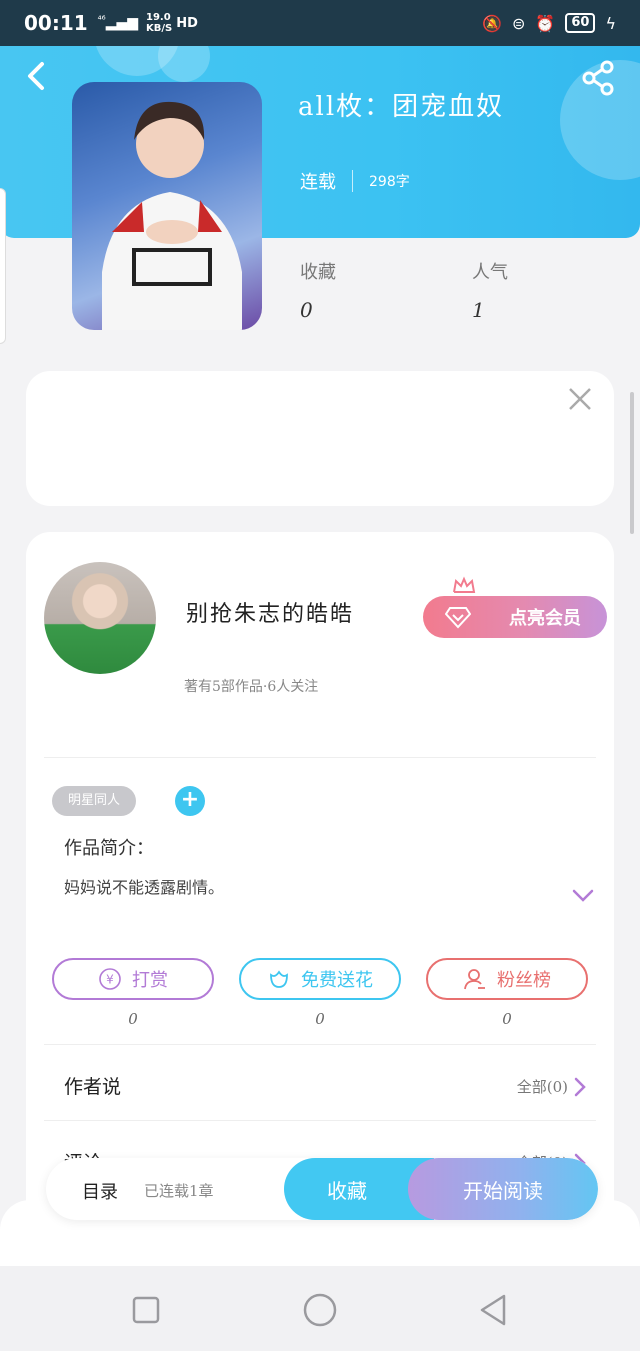 This screenshot has width=640, height=1351. I want to click on reward-count: 0, so click(133, 1019).